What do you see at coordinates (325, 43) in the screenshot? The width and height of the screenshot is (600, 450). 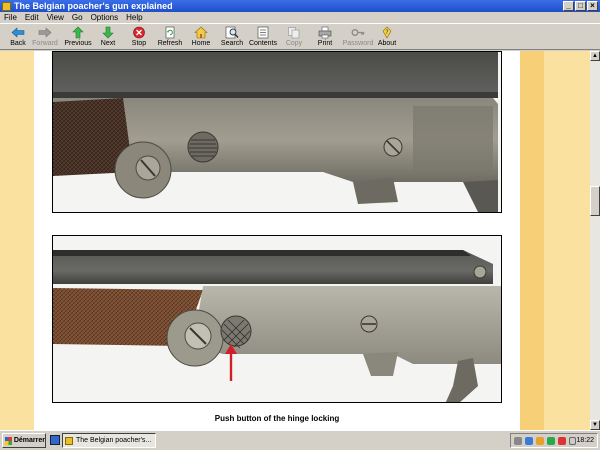 I see `print-label: Print` at bounding box center [325, 43].